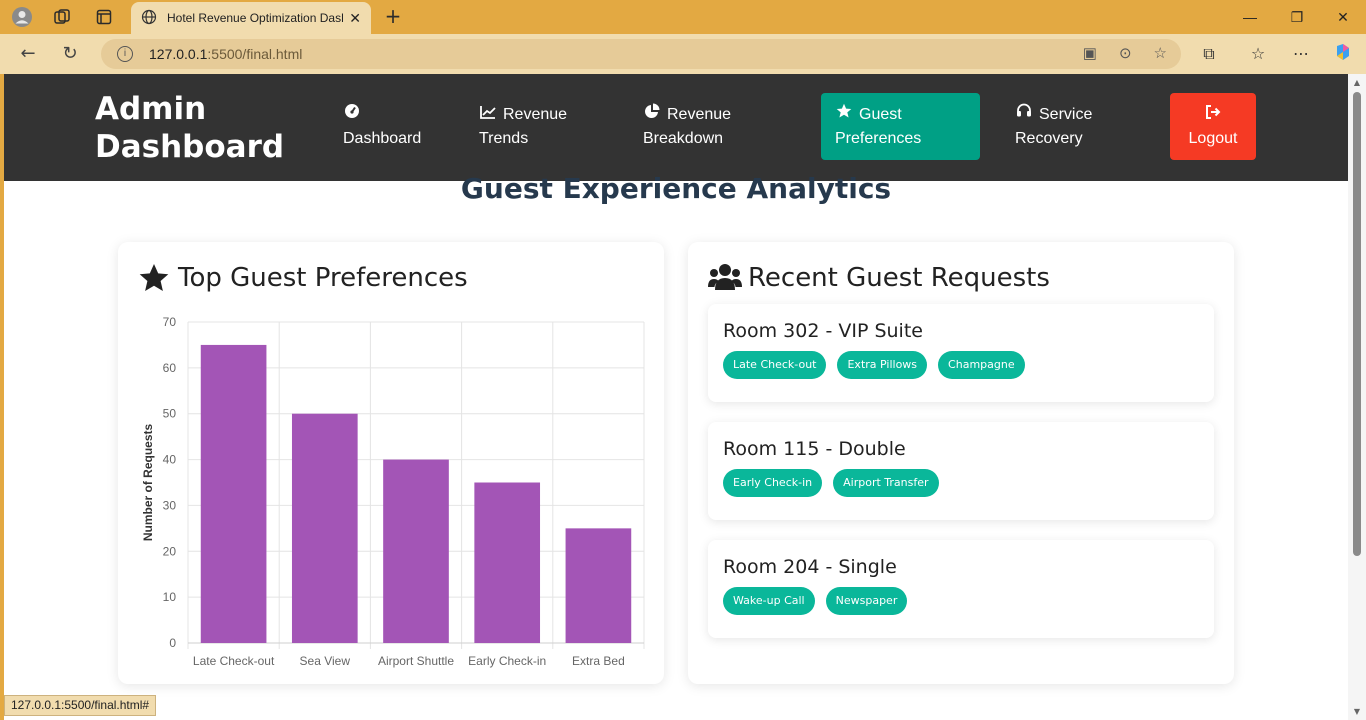  What do you see at coordinates (352, 115) in the screenshot?
I see `gauge-icon` at bounding box center [352, 115].